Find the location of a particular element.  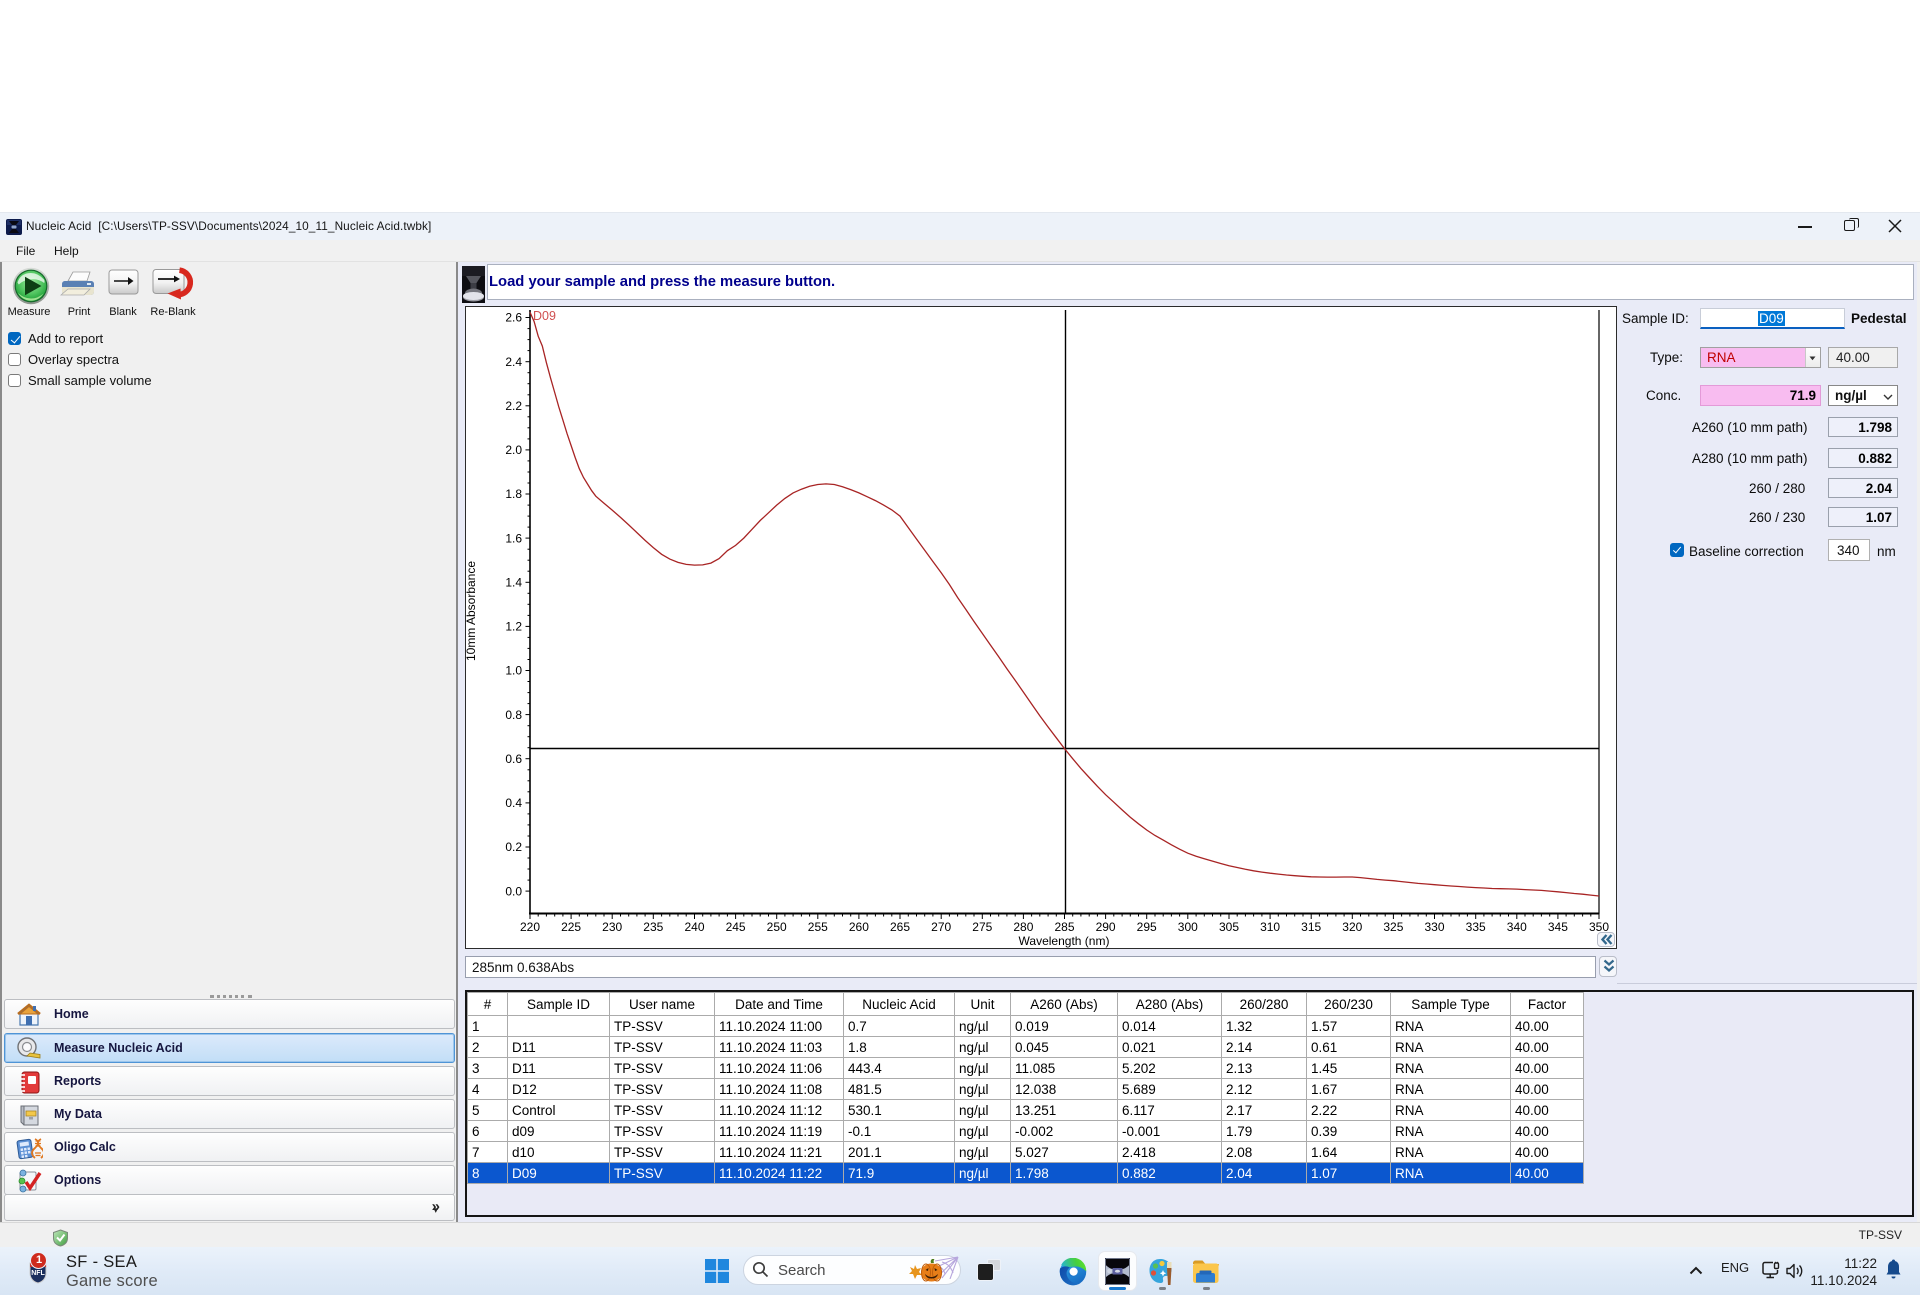

svg-text: 325 is located at coordinates (1393, 927).